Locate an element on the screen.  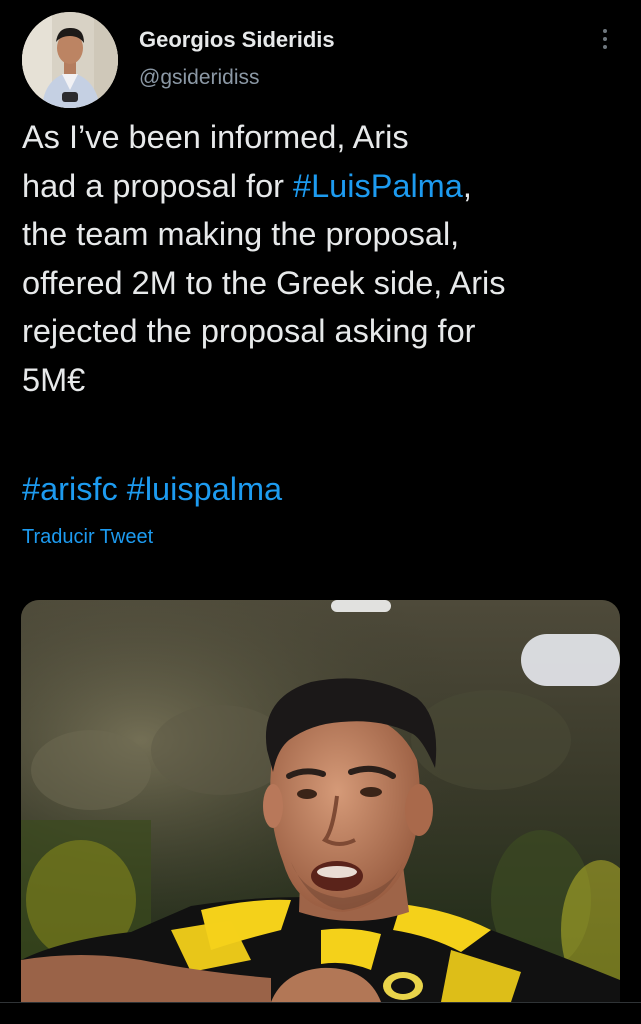
tweet-text-line: had a proposal for #LuisPalma, is located at coordinates (322, 186).